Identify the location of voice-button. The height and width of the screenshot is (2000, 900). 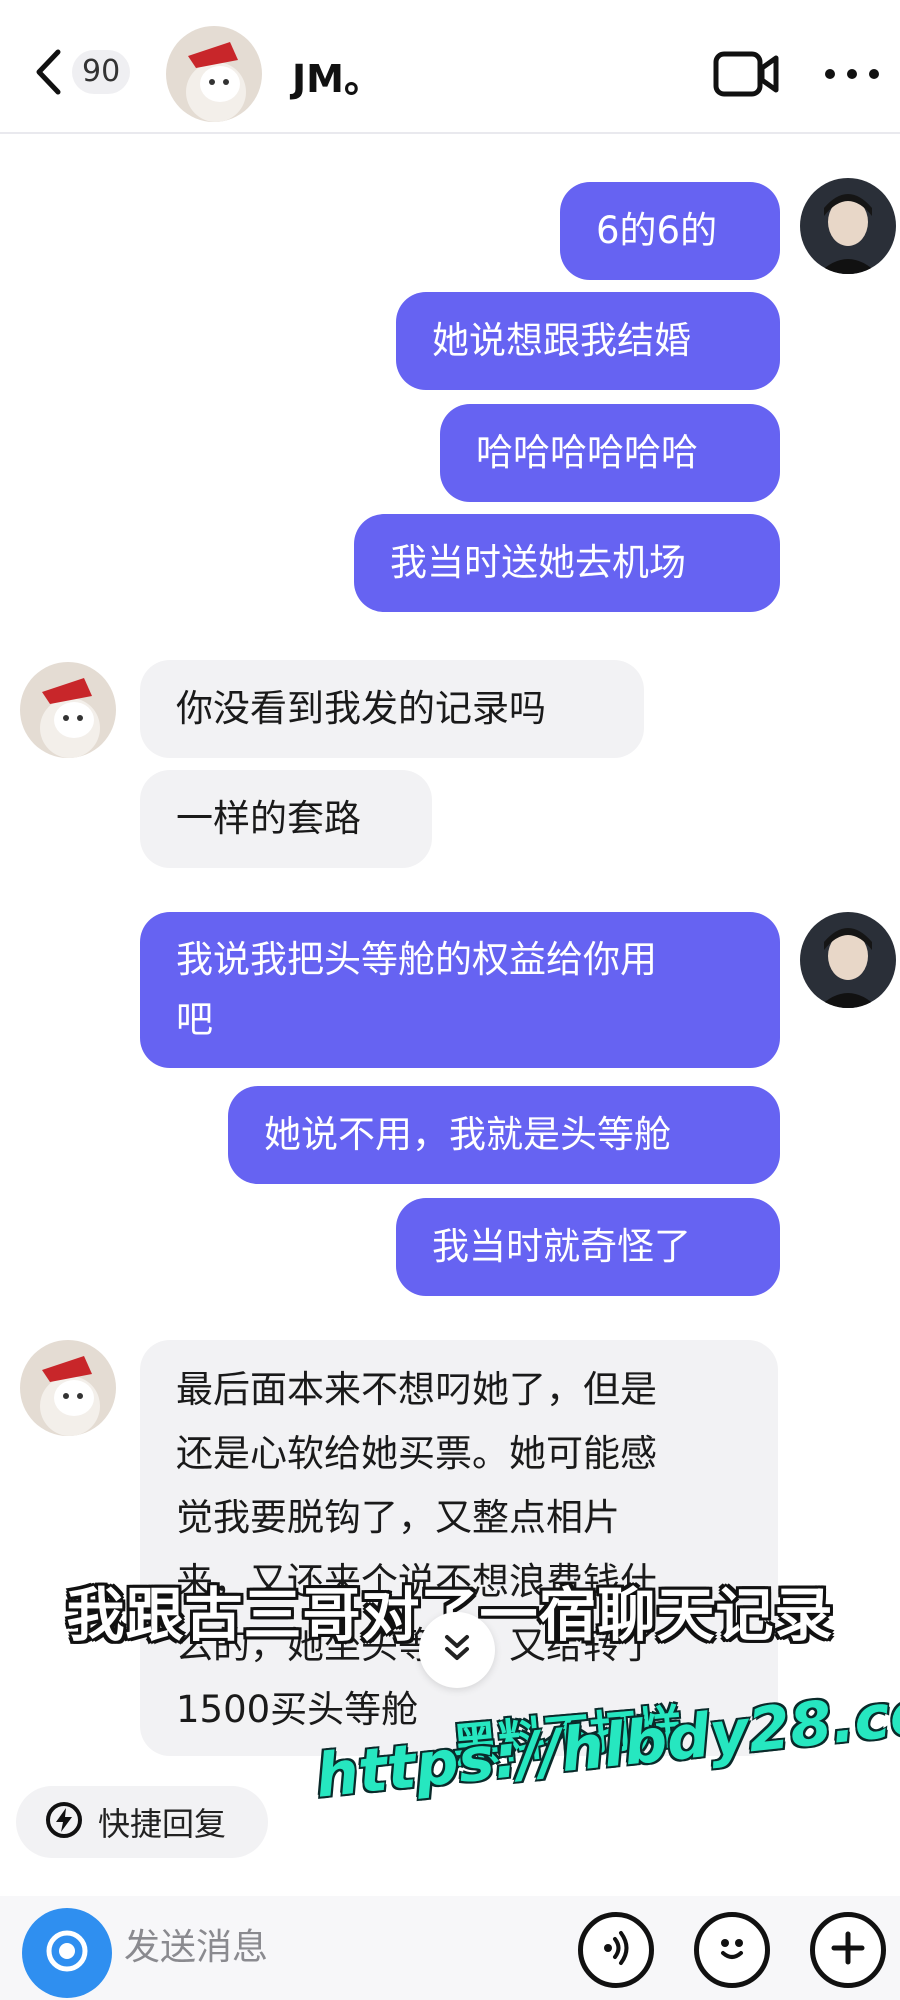
(616, 1950).